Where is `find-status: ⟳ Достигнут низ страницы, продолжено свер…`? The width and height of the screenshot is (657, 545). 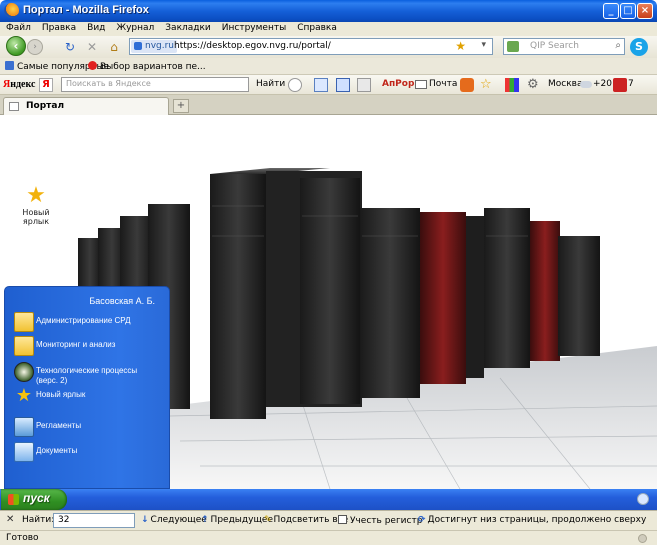 find-status: ⟳ Достигнут низ страницы, продолжено свер… is located at coordinates (532, 520).